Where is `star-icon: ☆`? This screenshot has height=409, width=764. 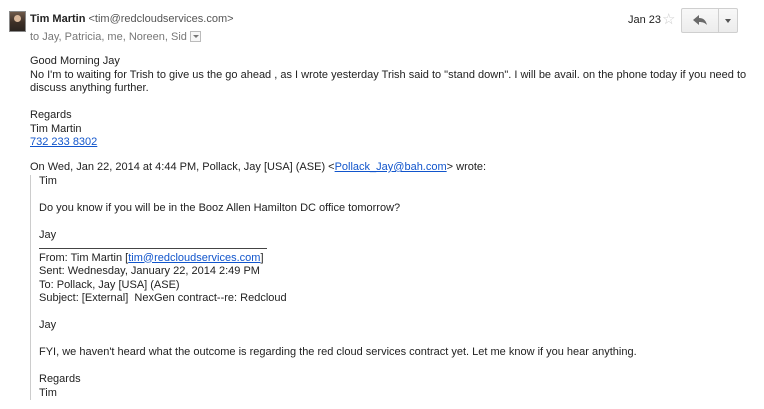 star-icon: ☆ is located at coordinates (668, 19).